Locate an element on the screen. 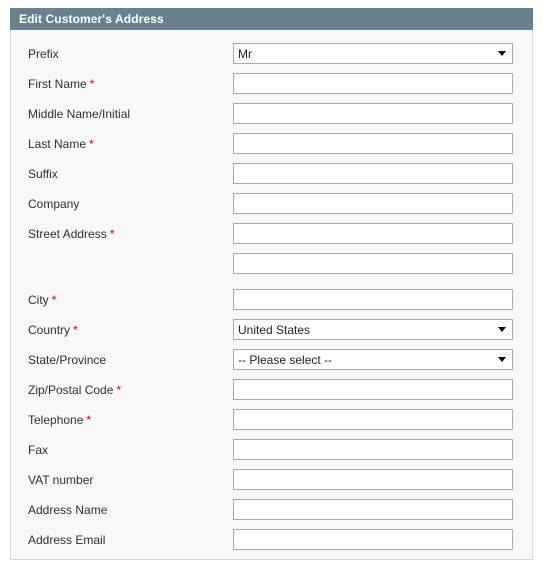  label-prefix: Prefix is located at coordinates (43, 54).